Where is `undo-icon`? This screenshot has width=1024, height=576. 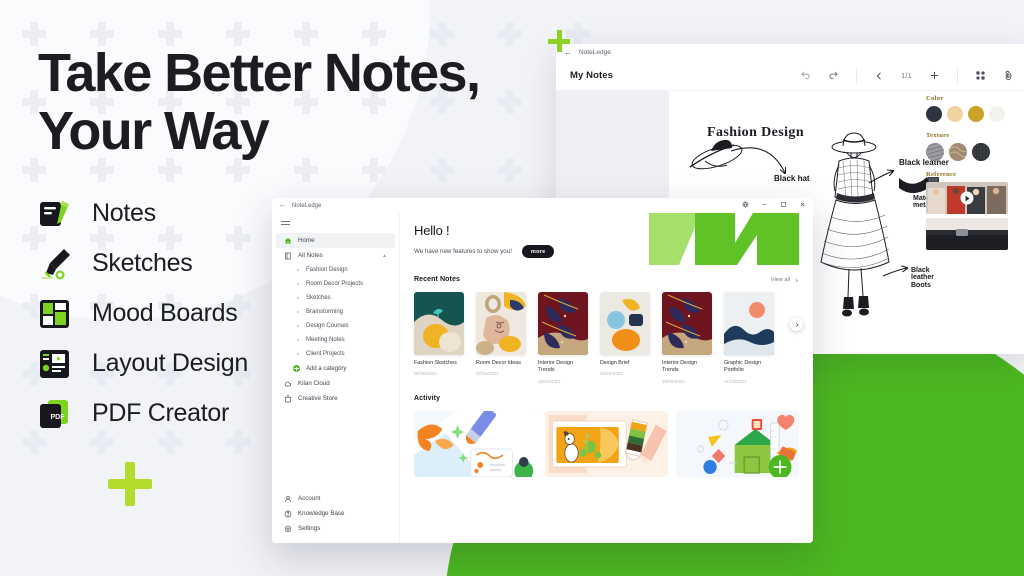
undo-icon is located at coordinates (805, 75).